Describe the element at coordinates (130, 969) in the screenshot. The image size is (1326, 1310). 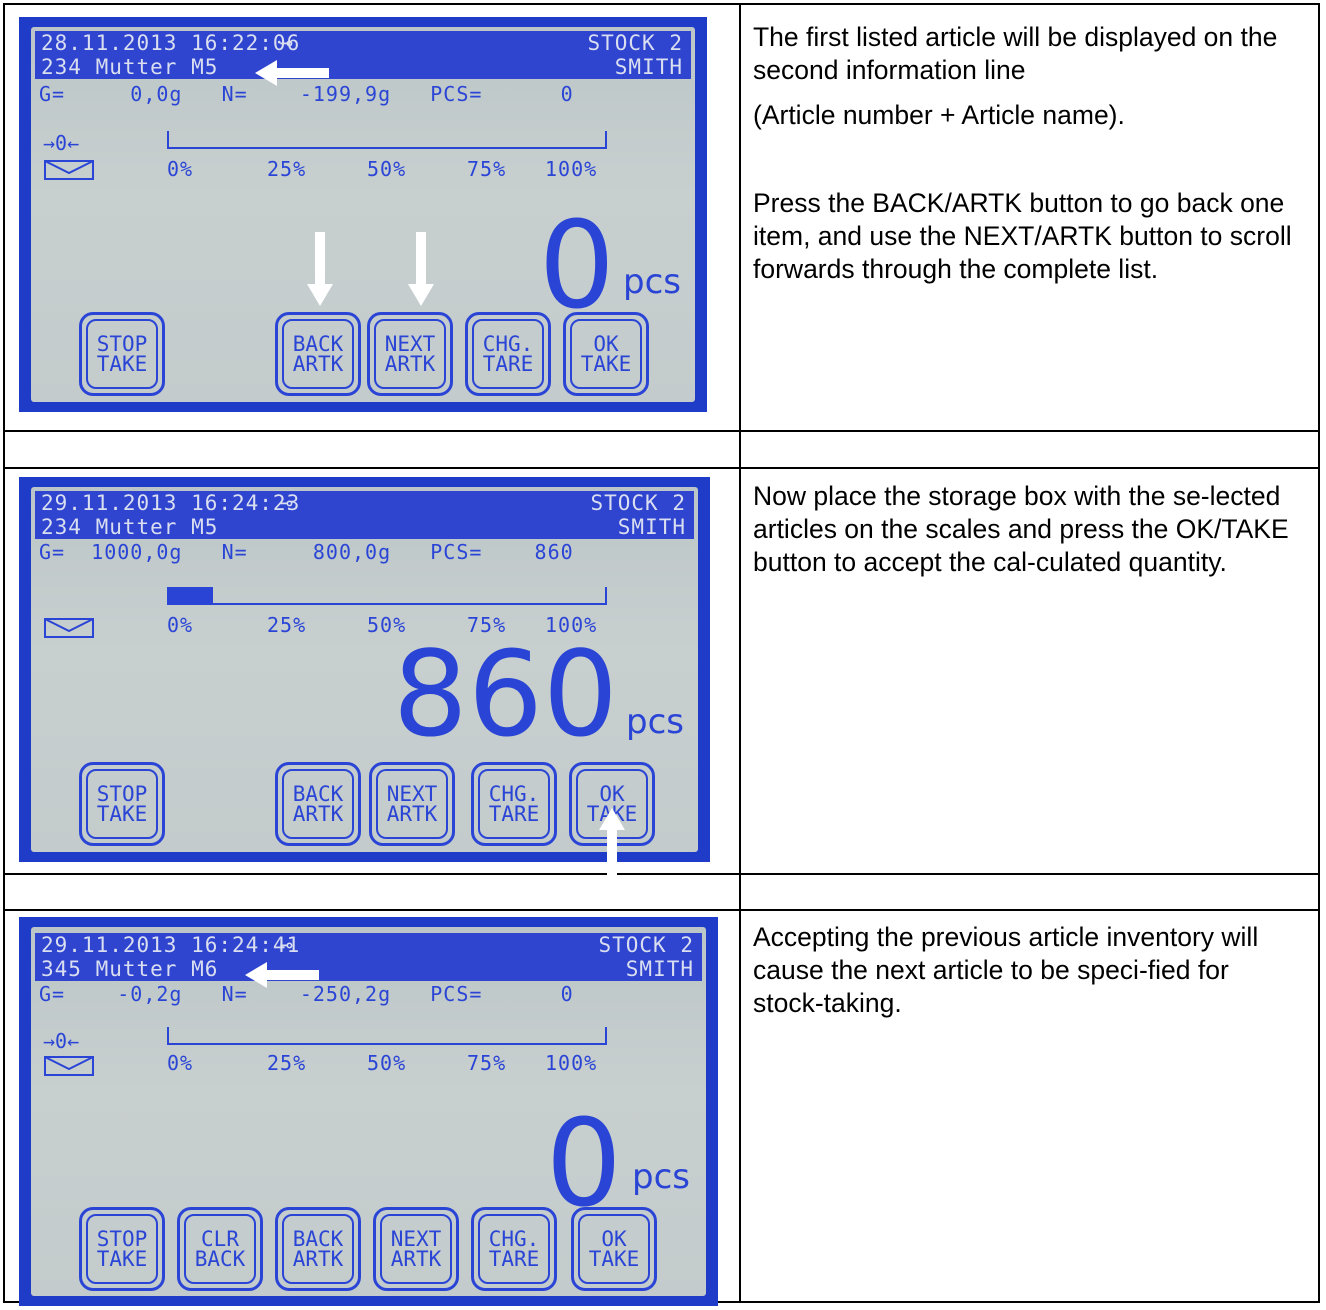
I see `article-label: 345 Mutter M6` at that location.